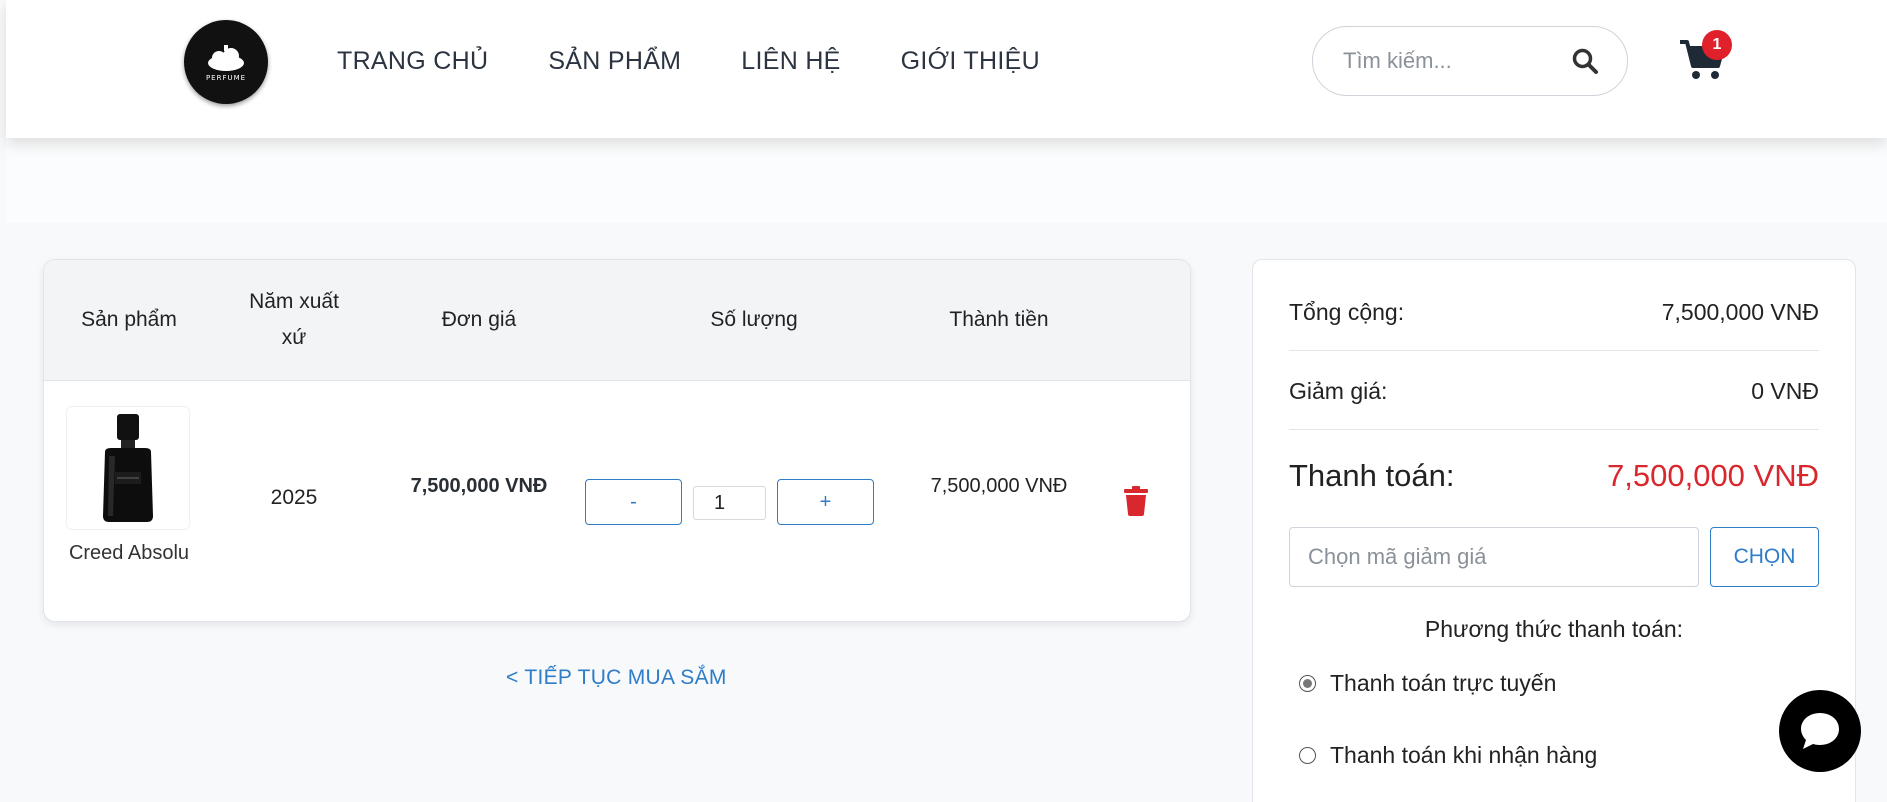  Describe the element at coordinates (999, 319) in the screenshot. I see `column-line-total: Thành tiền` at that location.